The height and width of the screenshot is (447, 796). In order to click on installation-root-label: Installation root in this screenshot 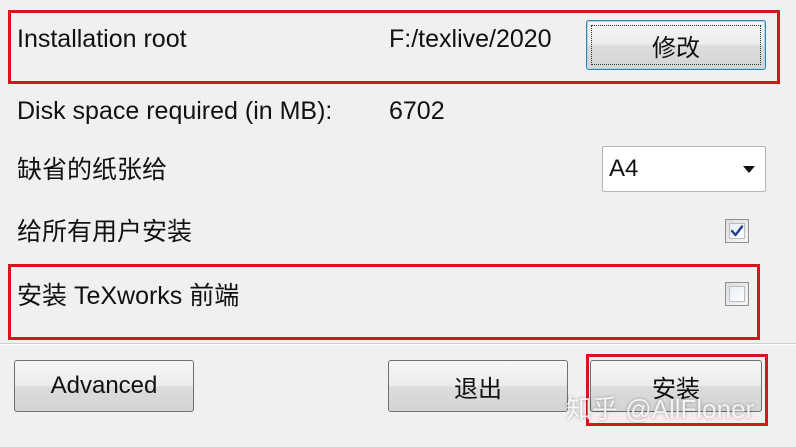, I will do `click(102, 39)`.